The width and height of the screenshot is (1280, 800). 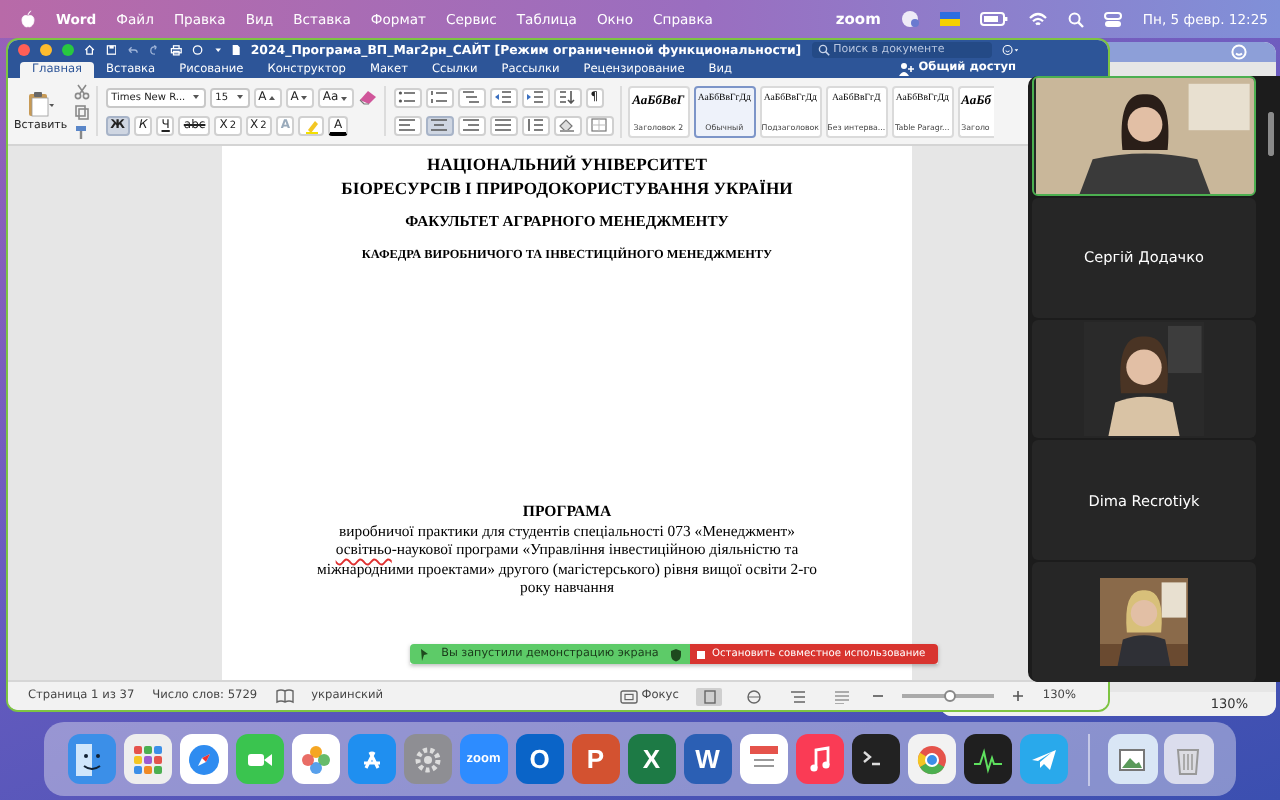 I want to click on align-justify-icon, so click(x=503, y=125).